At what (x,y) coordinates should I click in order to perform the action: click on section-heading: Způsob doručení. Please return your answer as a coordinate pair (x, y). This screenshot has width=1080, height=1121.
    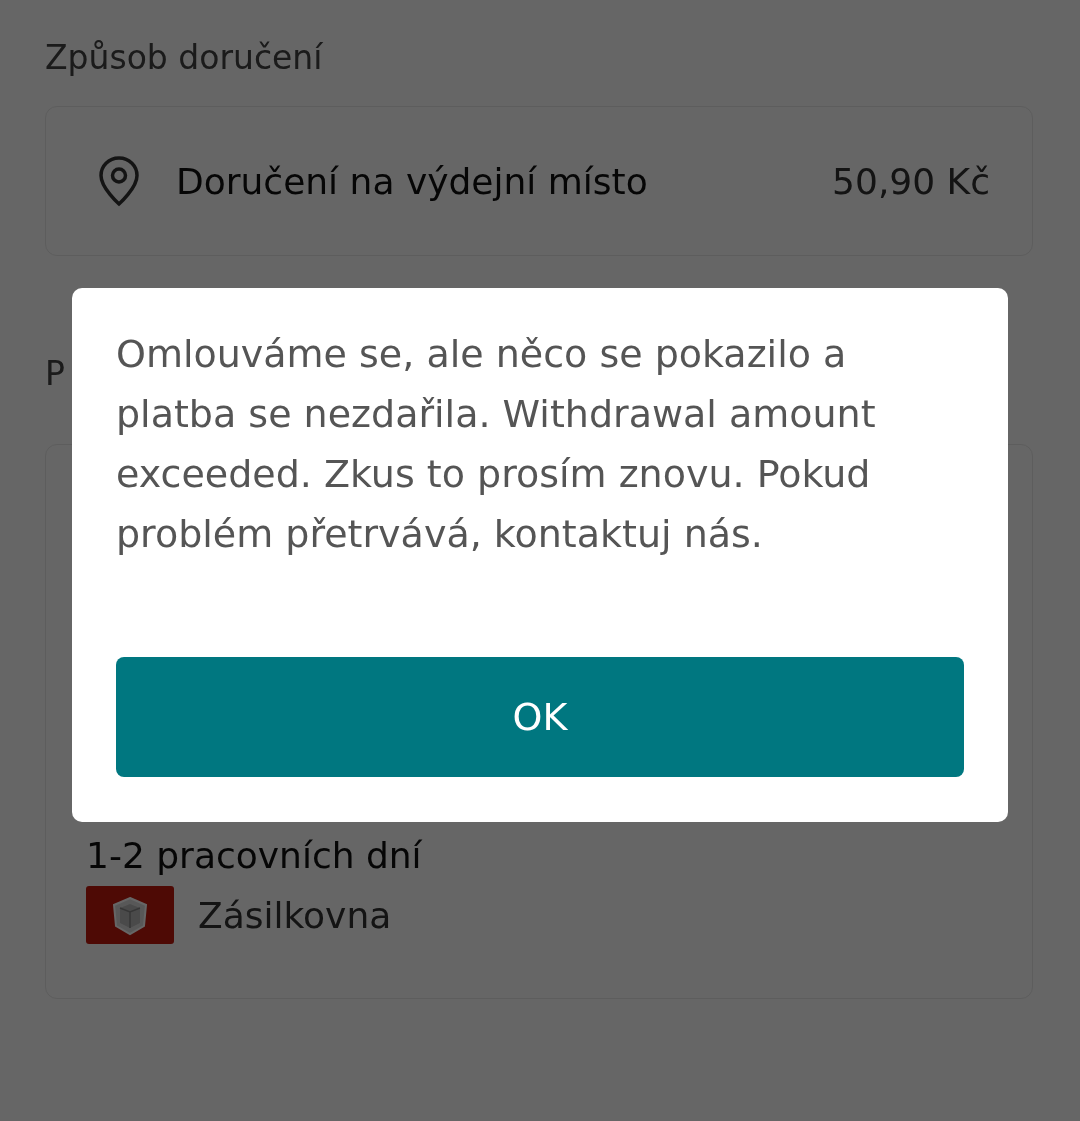
    Looking at the image, I should click on (184, 58).